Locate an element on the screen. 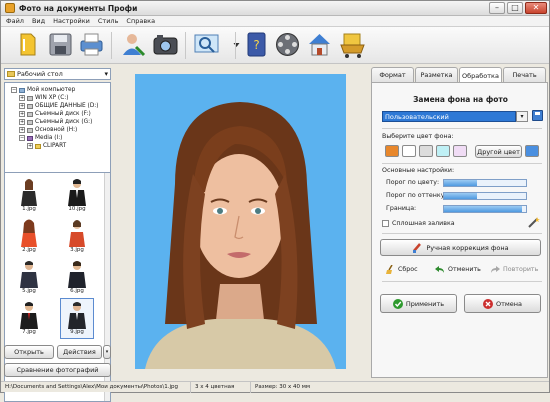 Image resolution: width=550 pixels, height=402 pixels. tree-item: − Мой компьютер is located at coordinates (43, 90).